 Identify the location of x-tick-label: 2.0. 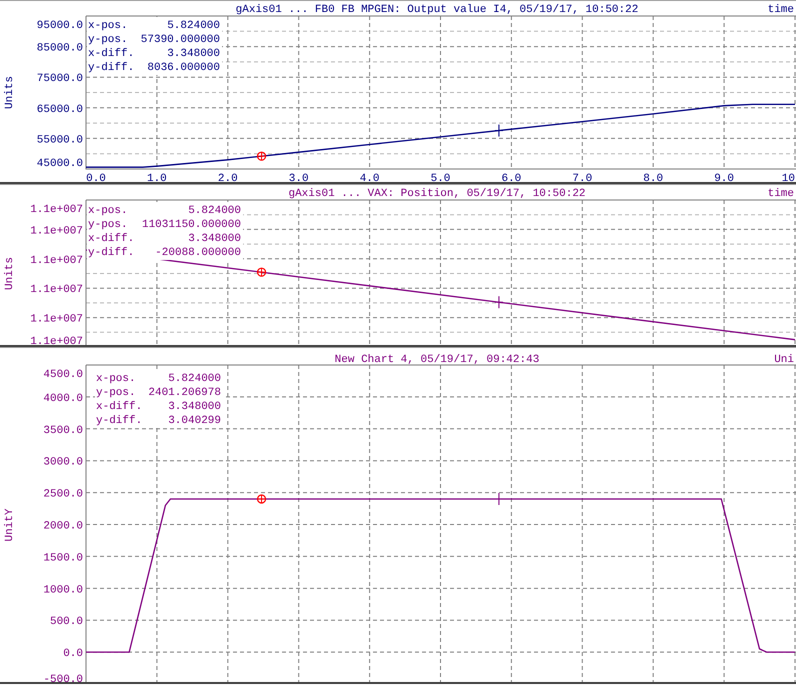
(228, 177).